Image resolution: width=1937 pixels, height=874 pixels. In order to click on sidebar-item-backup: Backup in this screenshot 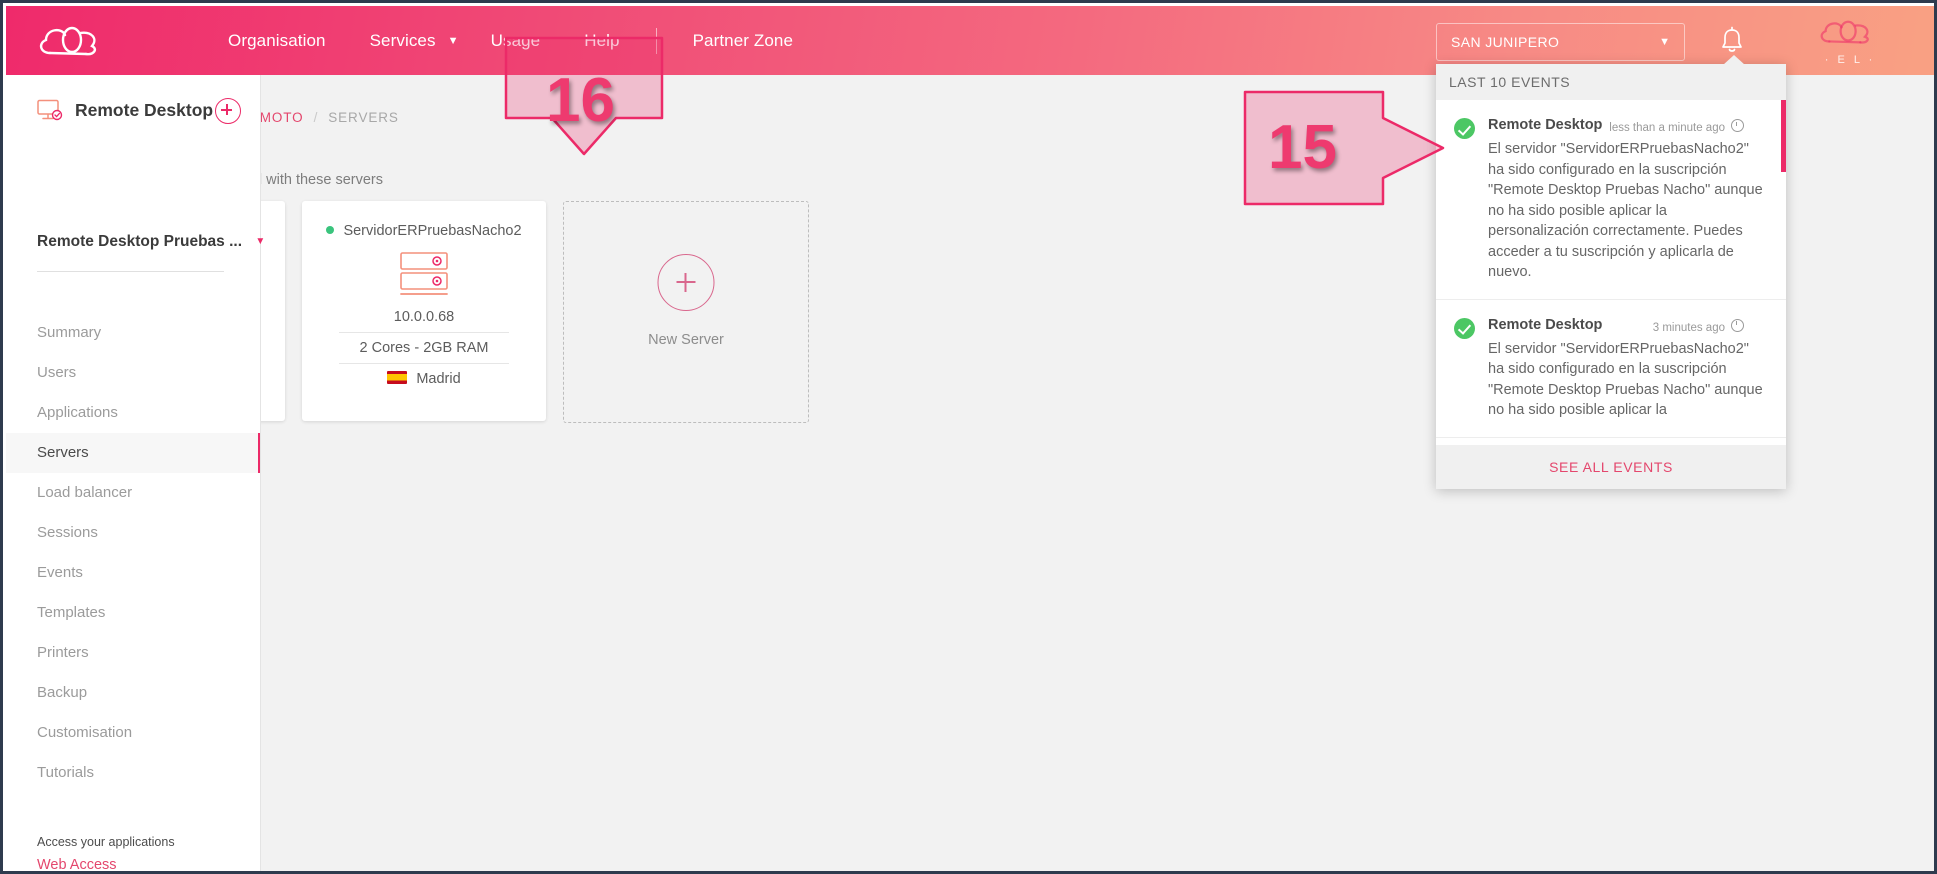, I will do `click(133, 693)`.